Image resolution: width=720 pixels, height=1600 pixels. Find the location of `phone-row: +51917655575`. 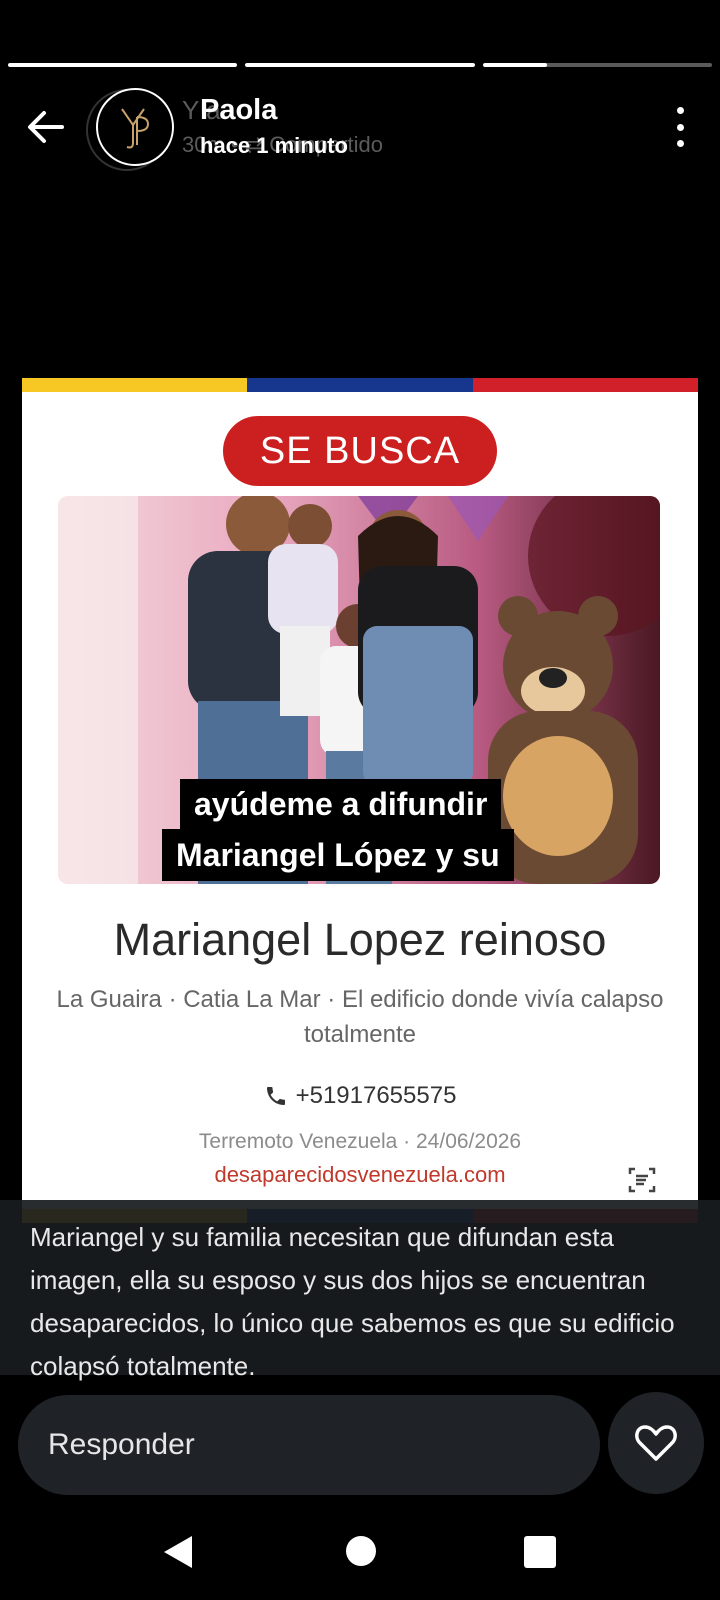

phone-row: +51917655575 is located at coordinates (360, 1096).